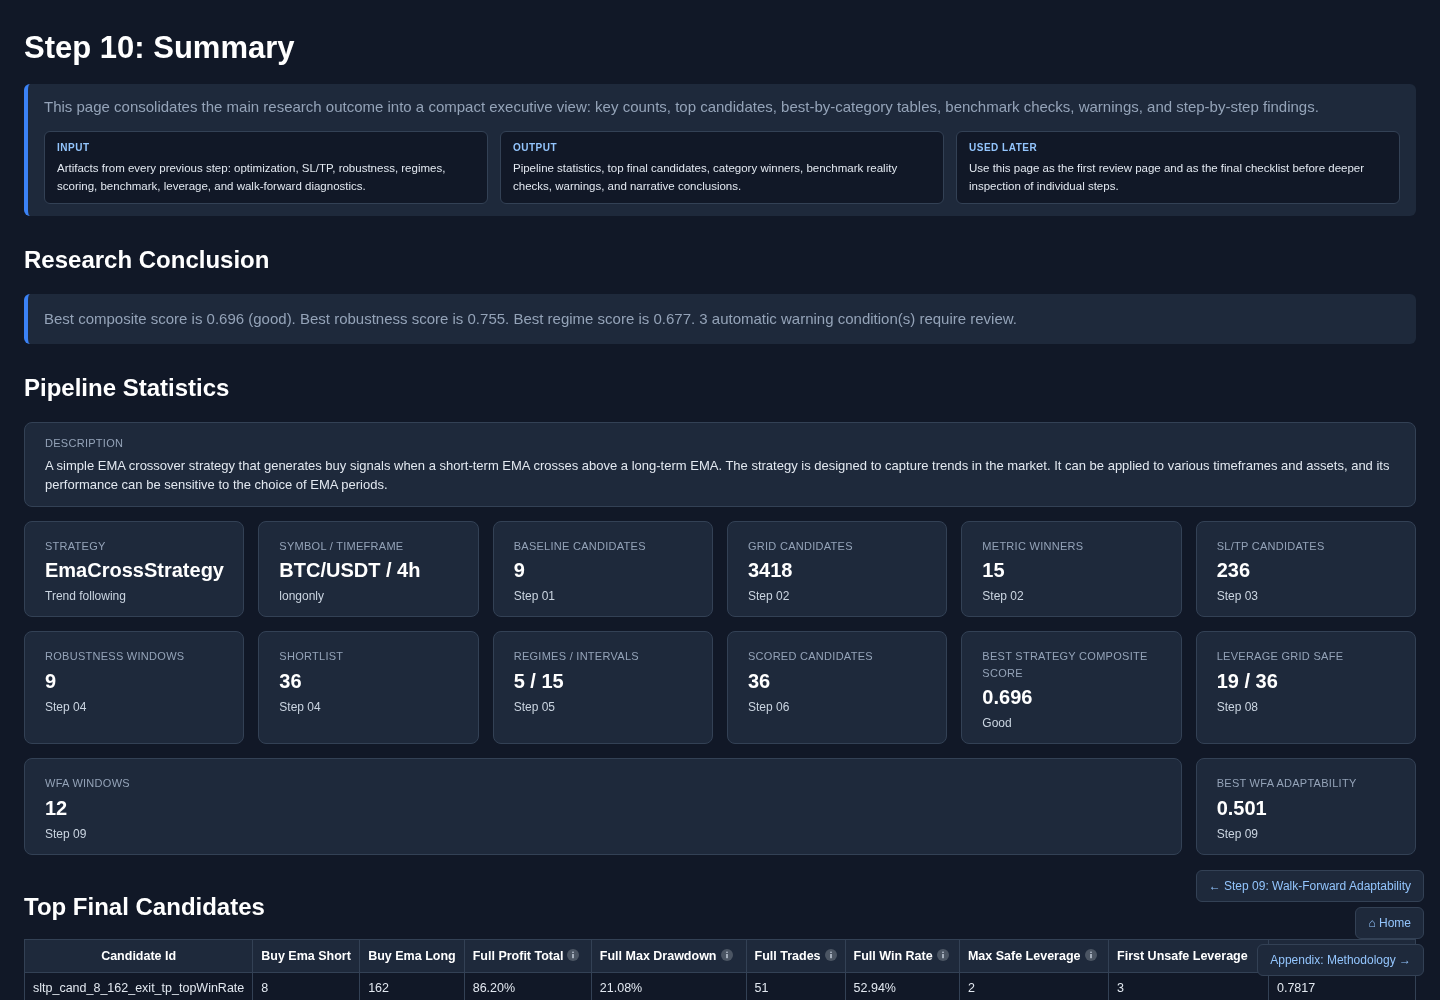  Describe the element at coordinates (342, 546) in the screenshot. I see `stat-label: SYMBOL / TIMEFRAME` at that location.